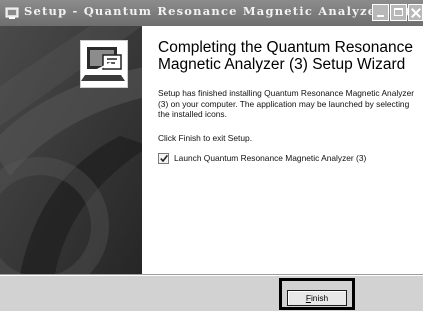 The image size is (423, 311). What do you see at coordinates (398, 12) in the screenshot?
I see `maximize-icon` at bounding box center [398, 12].